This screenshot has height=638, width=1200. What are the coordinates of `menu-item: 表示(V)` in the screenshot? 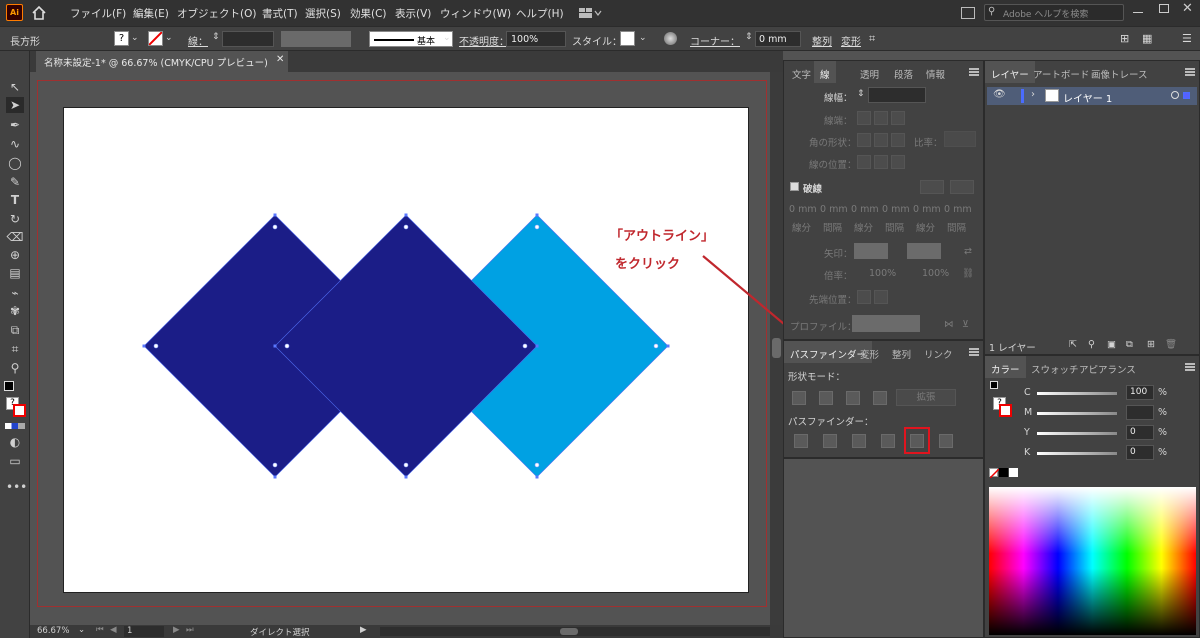 It's located at (413, 13).